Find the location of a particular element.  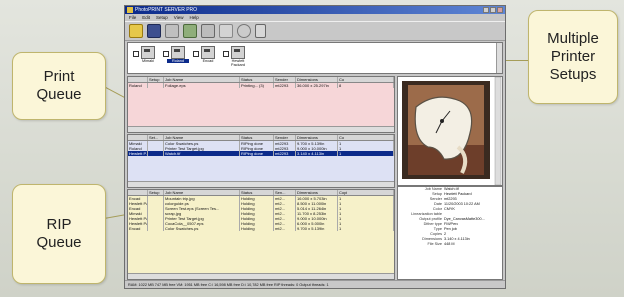

table-cell: Foliage.eps is located at coordinates (202, 85).